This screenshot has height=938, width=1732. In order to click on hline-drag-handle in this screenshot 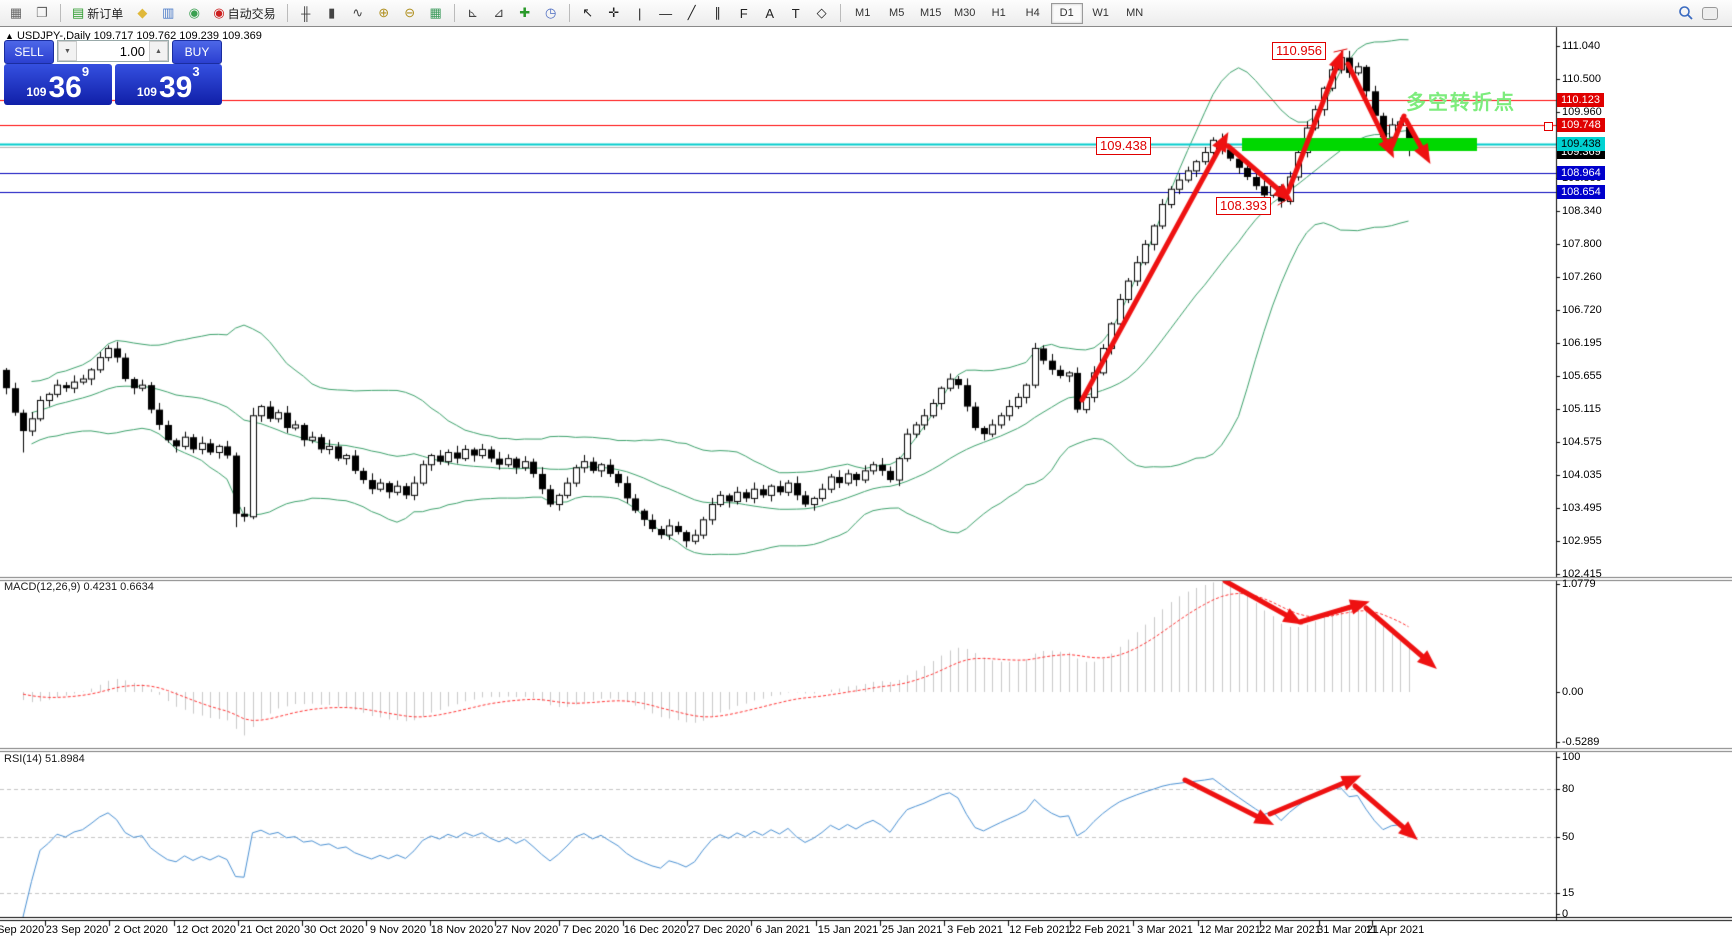, I will do `click(1548, 126)`.